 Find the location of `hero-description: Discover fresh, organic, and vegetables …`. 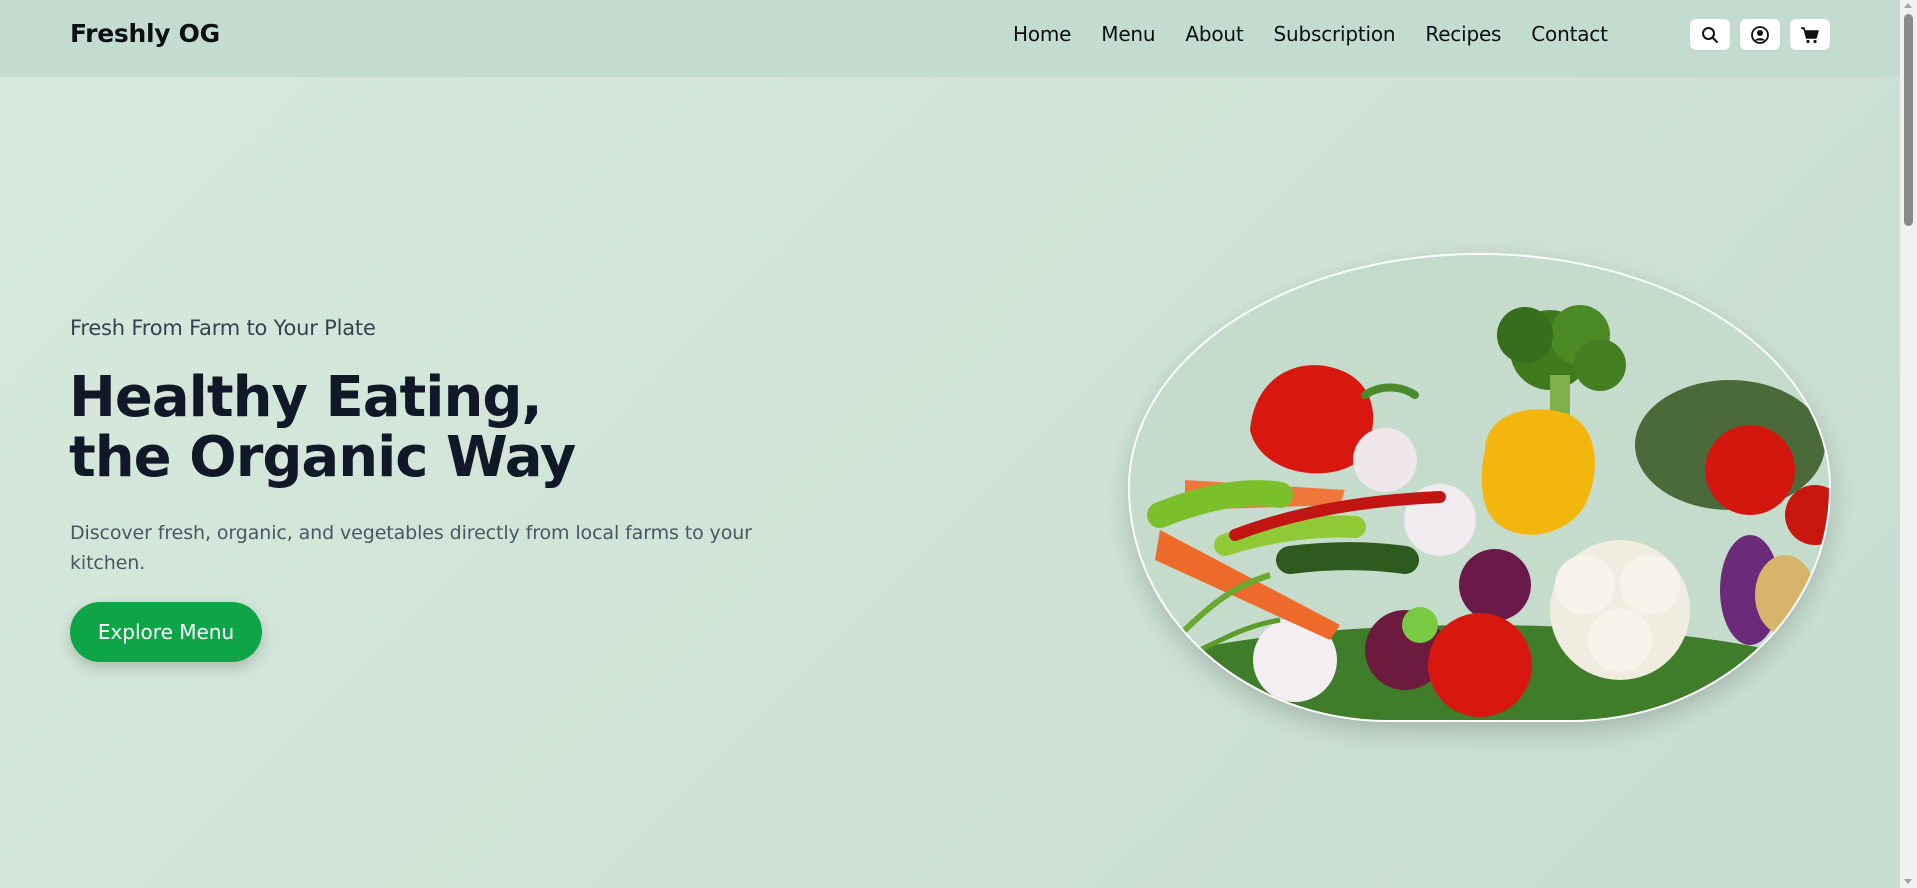

hero-description: Discover fresh, organic, and vegetables … is located at coordinates (411, 548).